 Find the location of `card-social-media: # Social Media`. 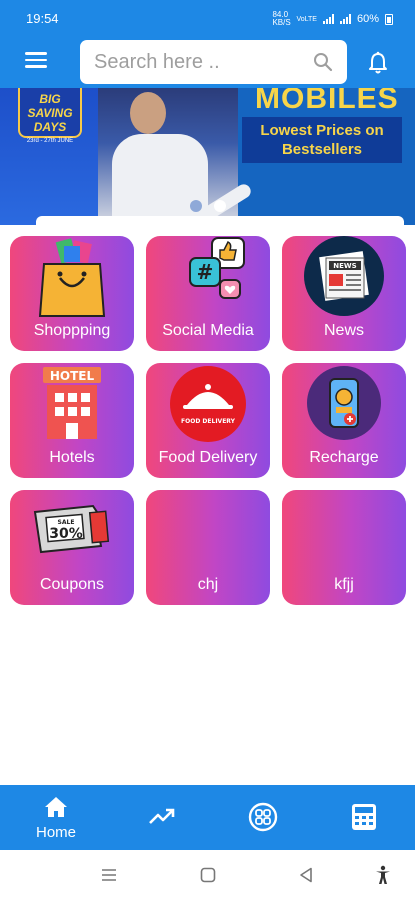

card-social-media: # Social Media is located at coordinates (208, 293).